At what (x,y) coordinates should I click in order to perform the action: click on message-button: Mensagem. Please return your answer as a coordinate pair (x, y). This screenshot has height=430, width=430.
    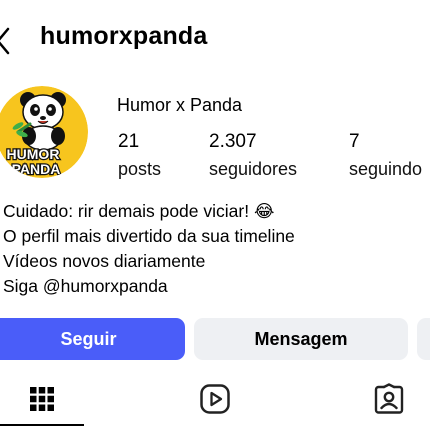
    Looking at the image, I should click on (301, 339).